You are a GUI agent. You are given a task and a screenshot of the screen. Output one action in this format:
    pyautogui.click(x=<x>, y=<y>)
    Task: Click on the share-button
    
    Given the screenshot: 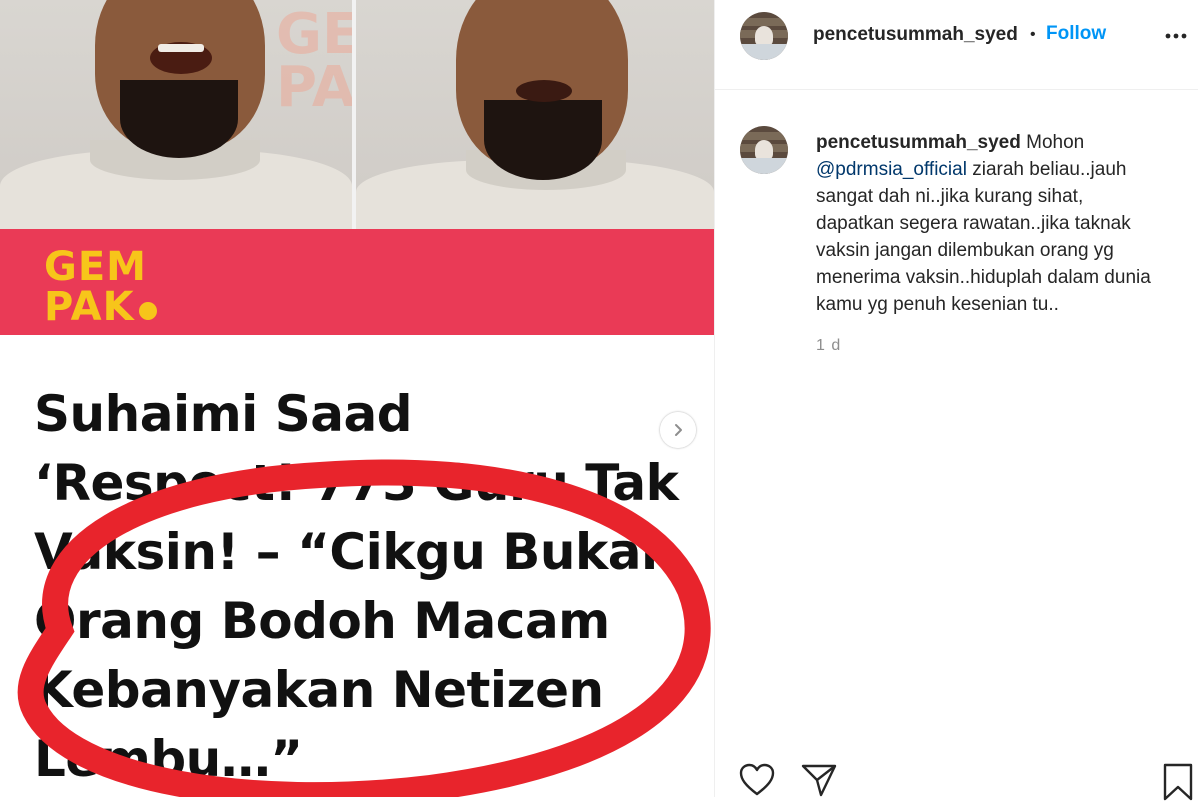 What is the action you would take?
    pyautogui.click(x=819, y=781)
    